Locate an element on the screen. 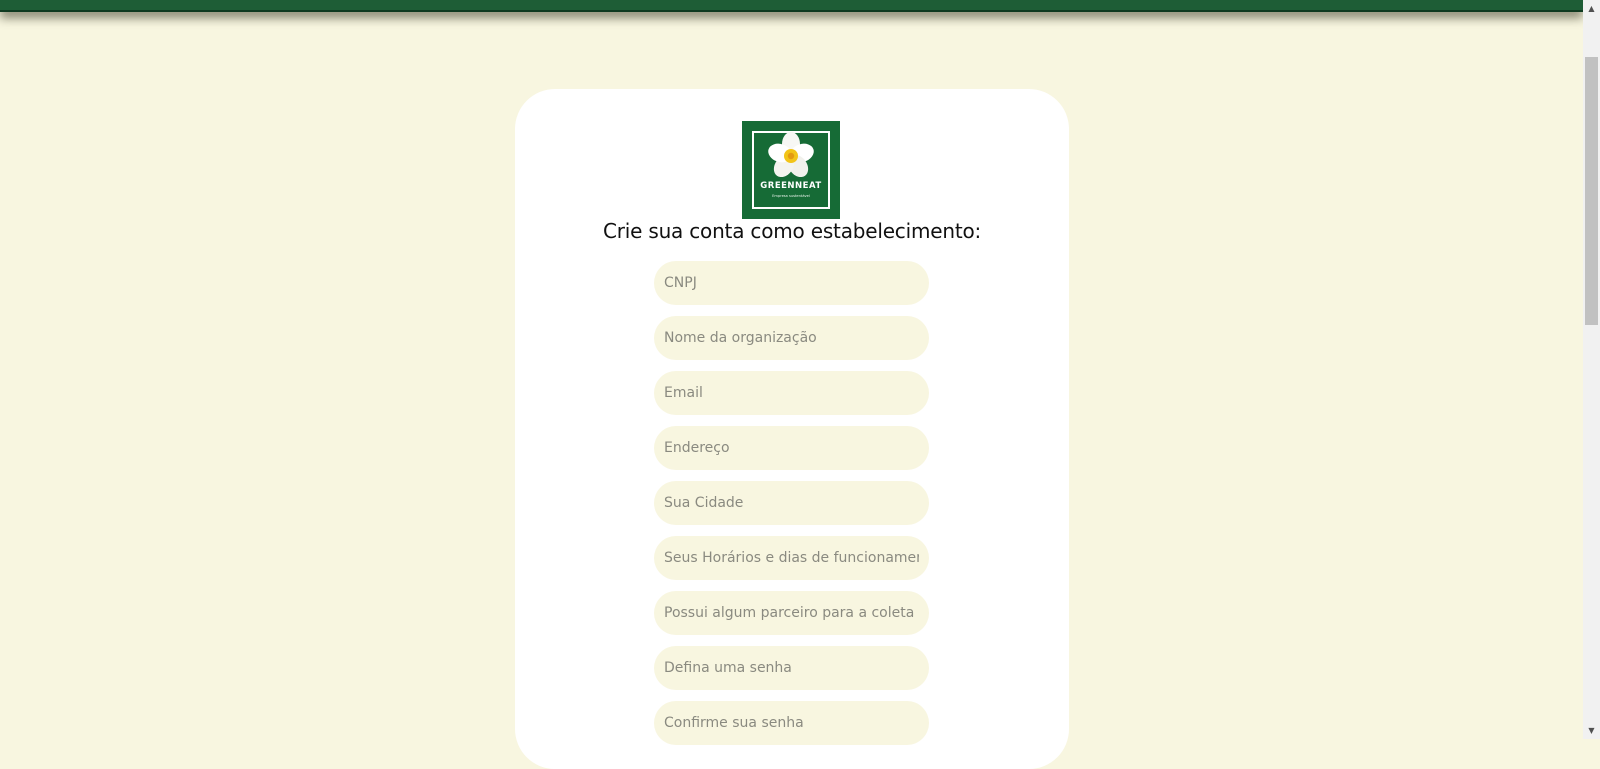  city-input is located at coordinates (791, 503).